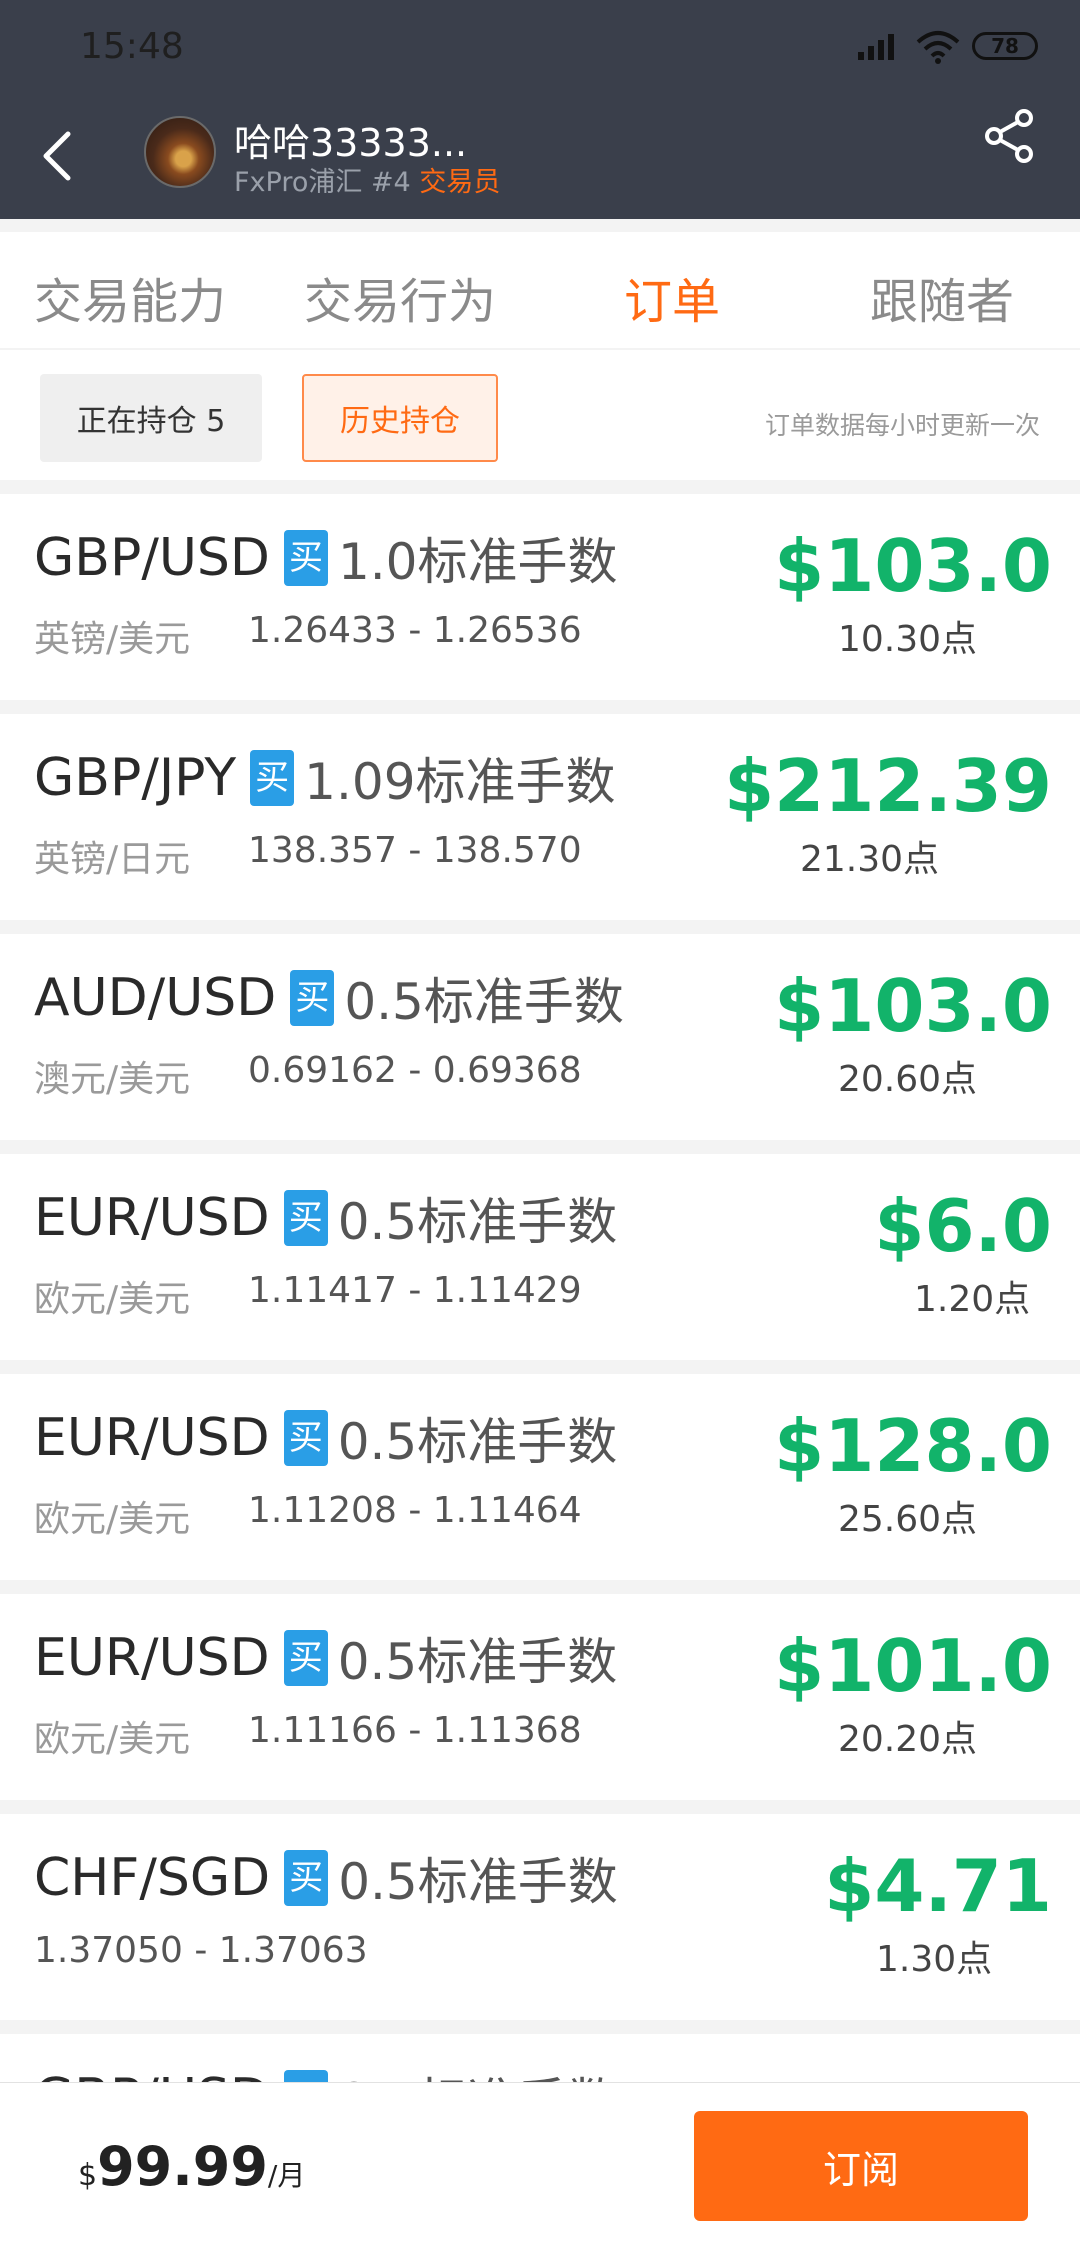 This screenshot has width=1080, height=2248. I want to click on status-bar: 15:48 78, so click(540, 45).